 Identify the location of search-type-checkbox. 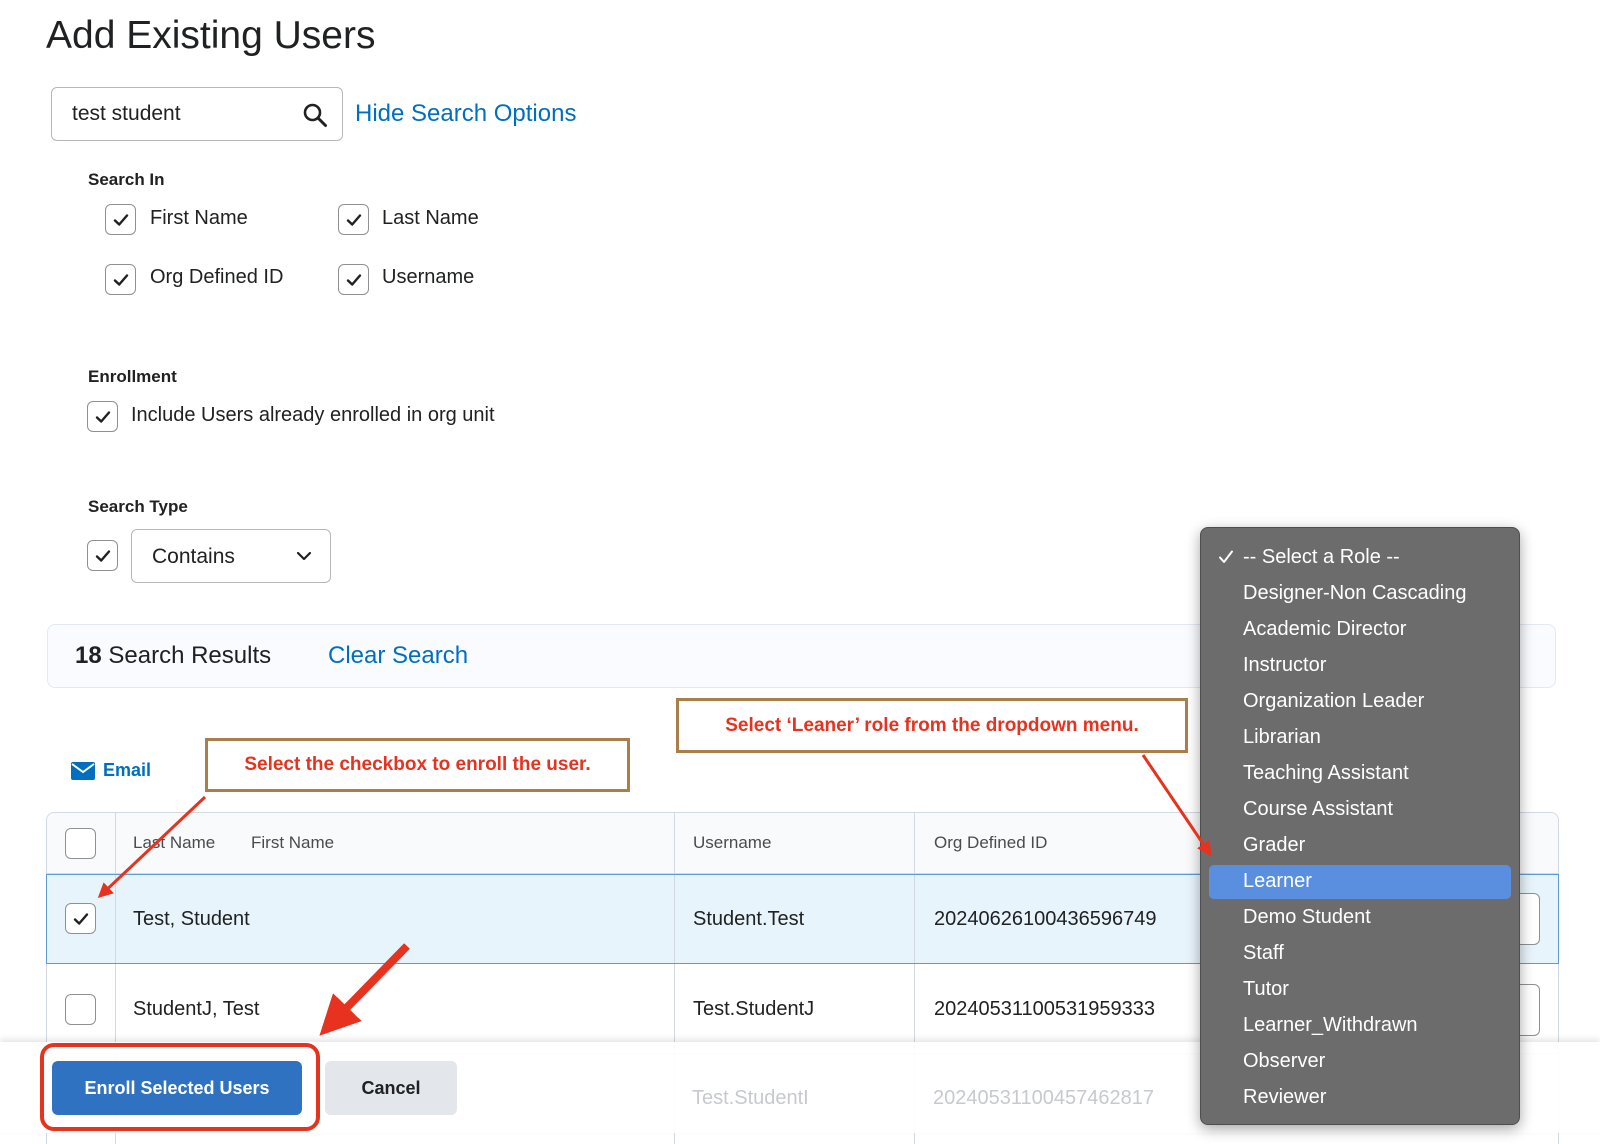
(102, 555).